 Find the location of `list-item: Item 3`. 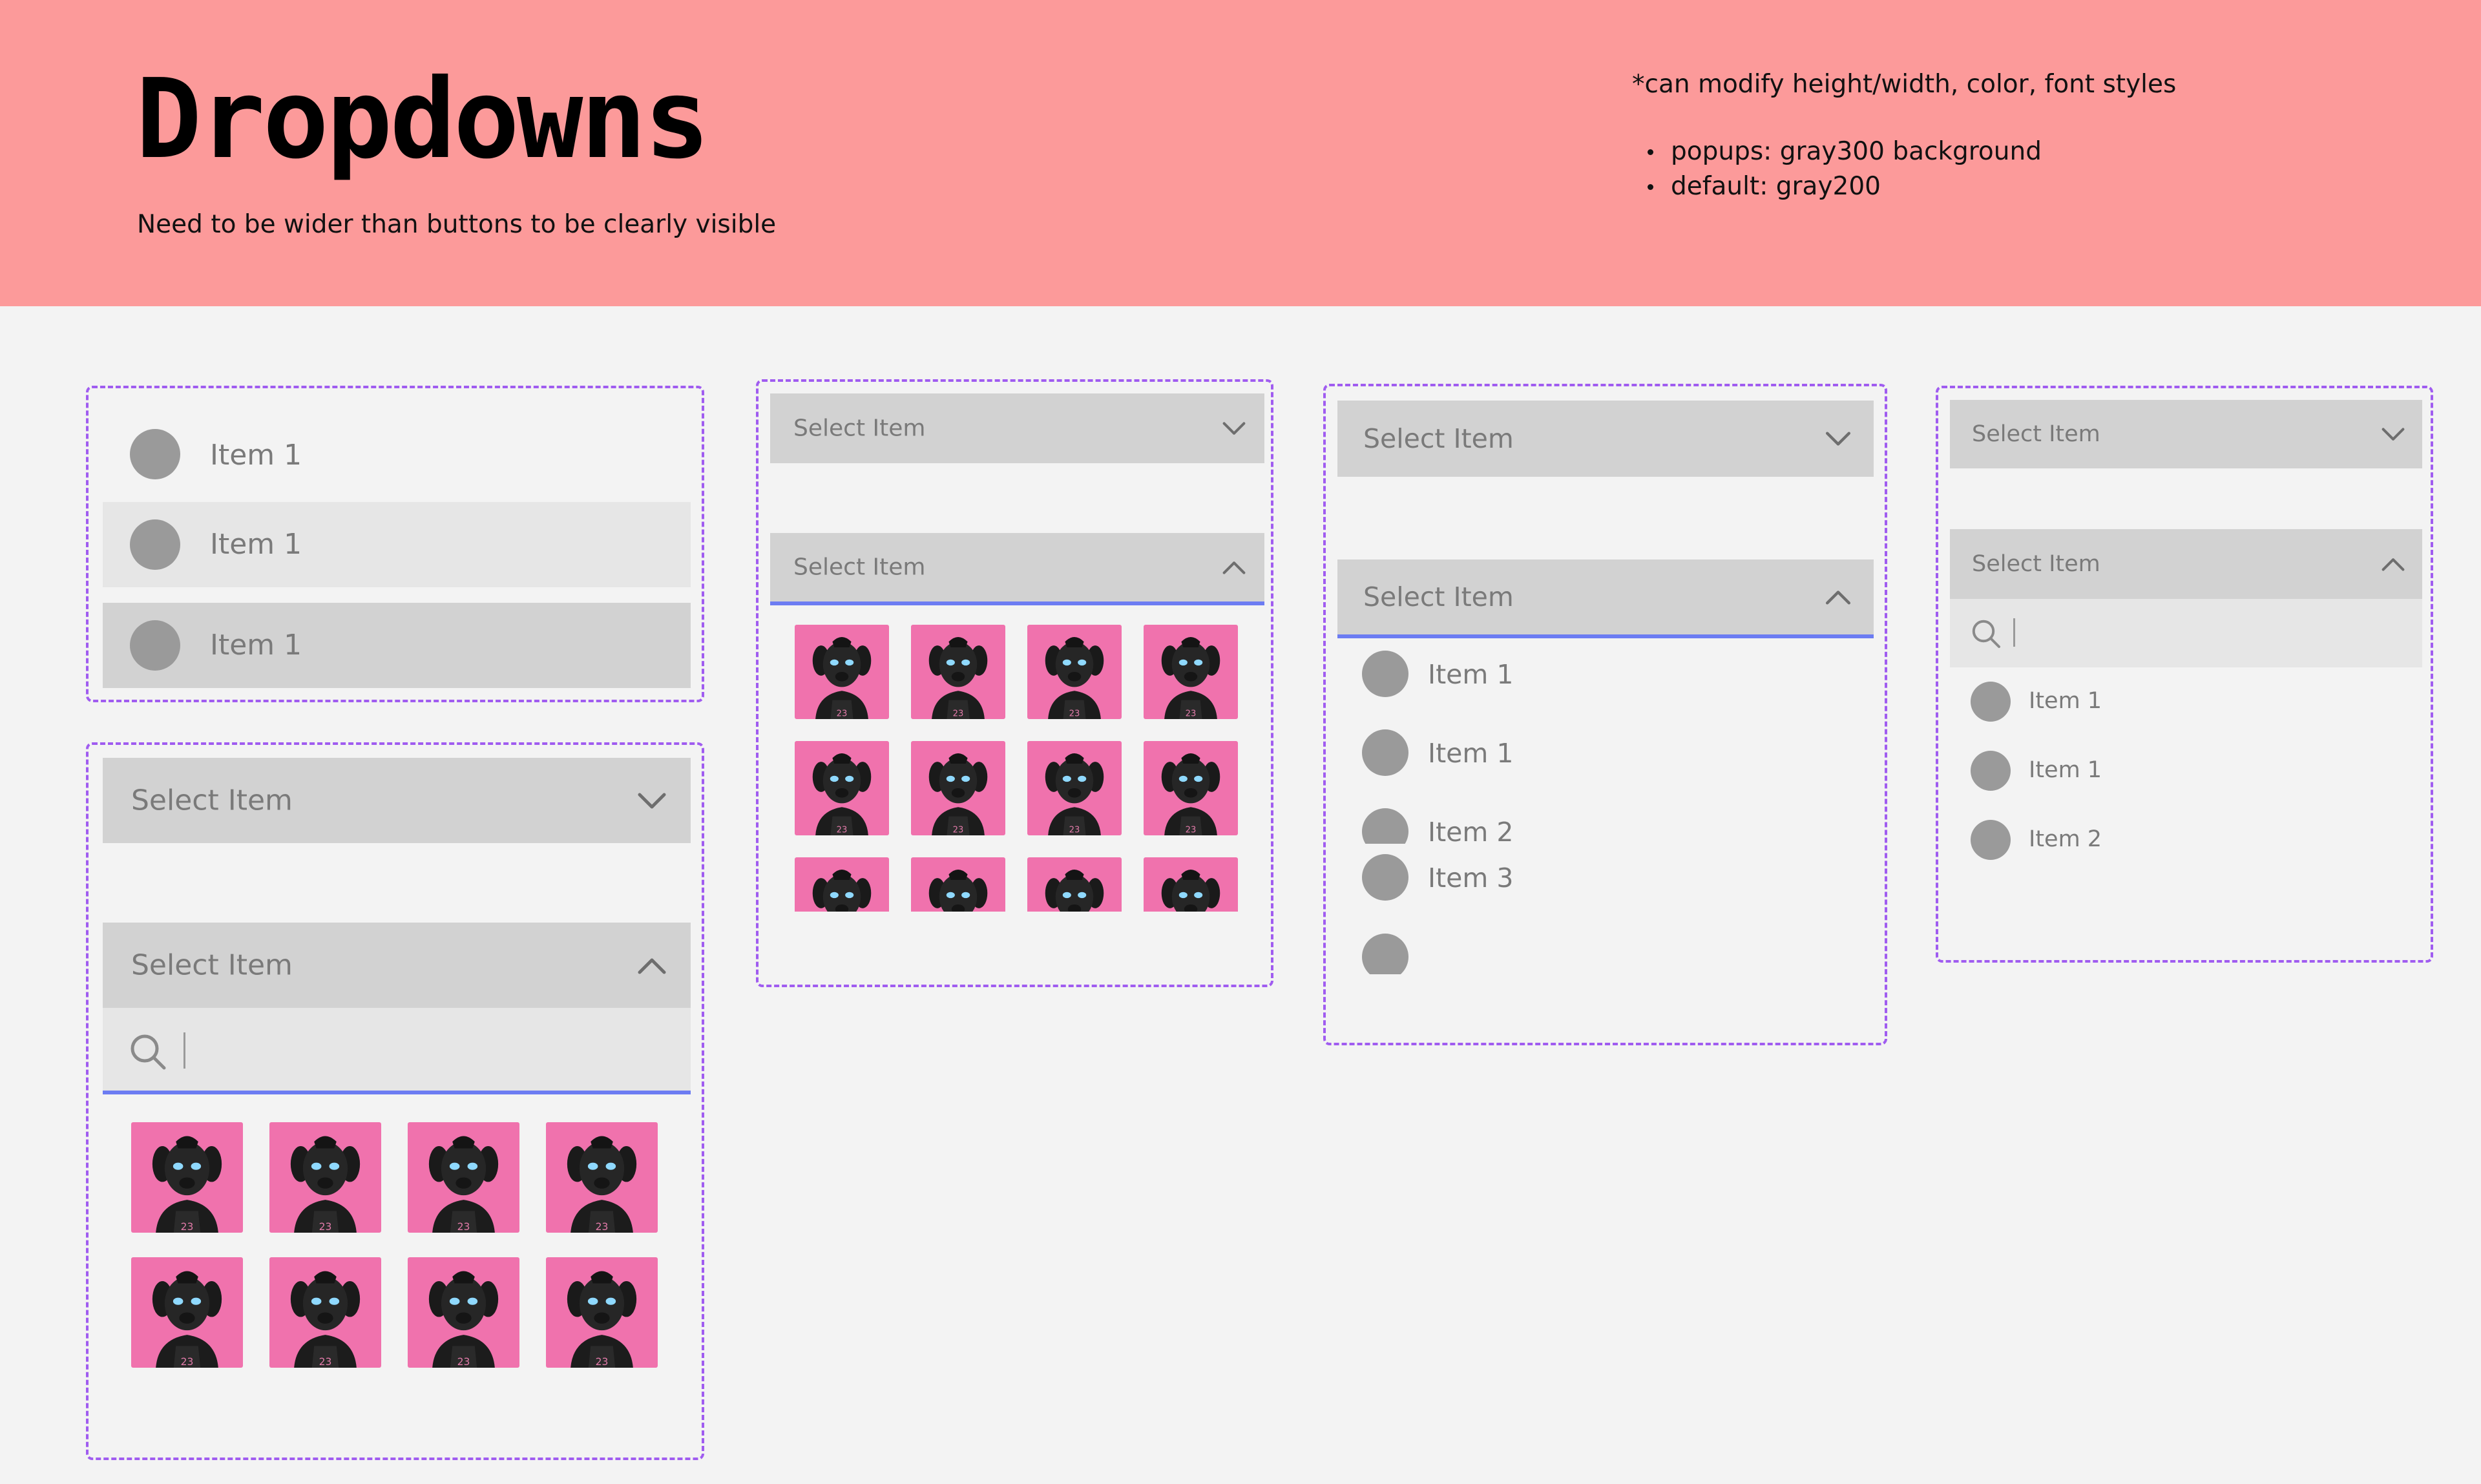

list-item: Item 3 is located at coordinates (1605, 883).